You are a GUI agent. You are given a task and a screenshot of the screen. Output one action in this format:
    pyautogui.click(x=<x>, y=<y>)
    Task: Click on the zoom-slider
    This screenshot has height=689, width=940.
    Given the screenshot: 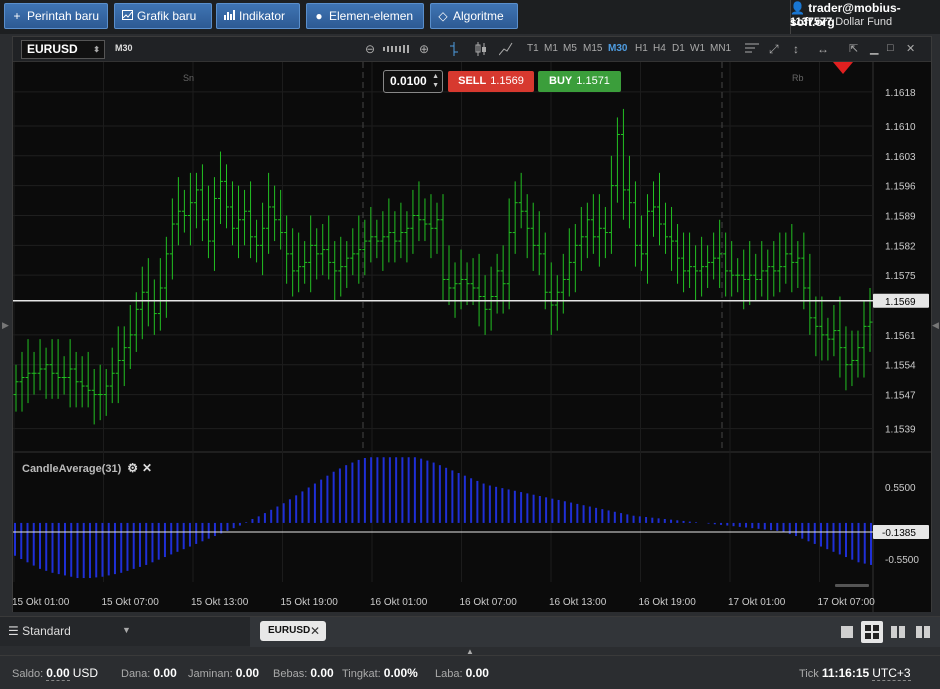 What is the action you would take?
    pyautogui.click(x=398, y=50)
    